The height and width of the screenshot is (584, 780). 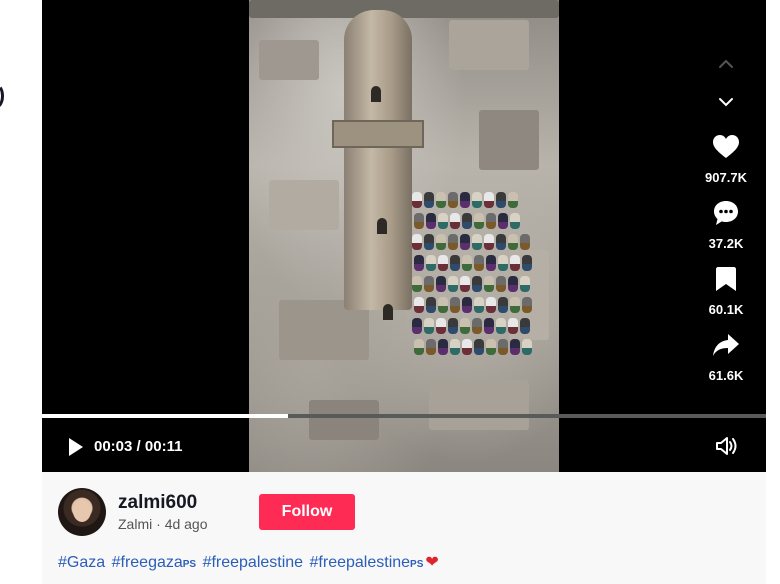 What do you see at coordinates (75, 447) in the screenshot?
I see `play-button` at bounding box center [75, 447].